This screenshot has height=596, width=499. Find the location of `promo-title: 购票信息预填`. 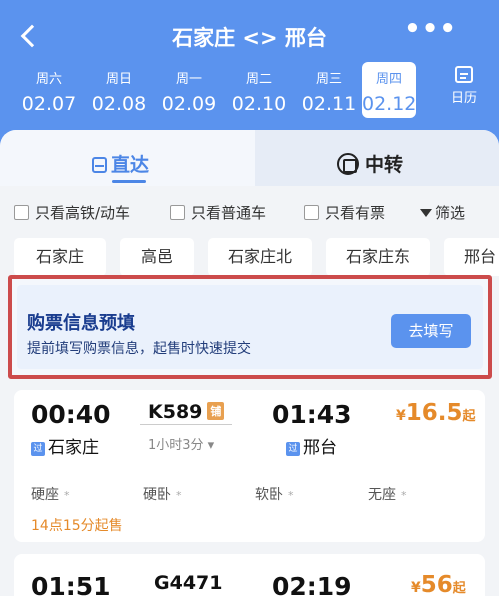

promo-title: 购票信息预填 is located at coordinates (81, 323).